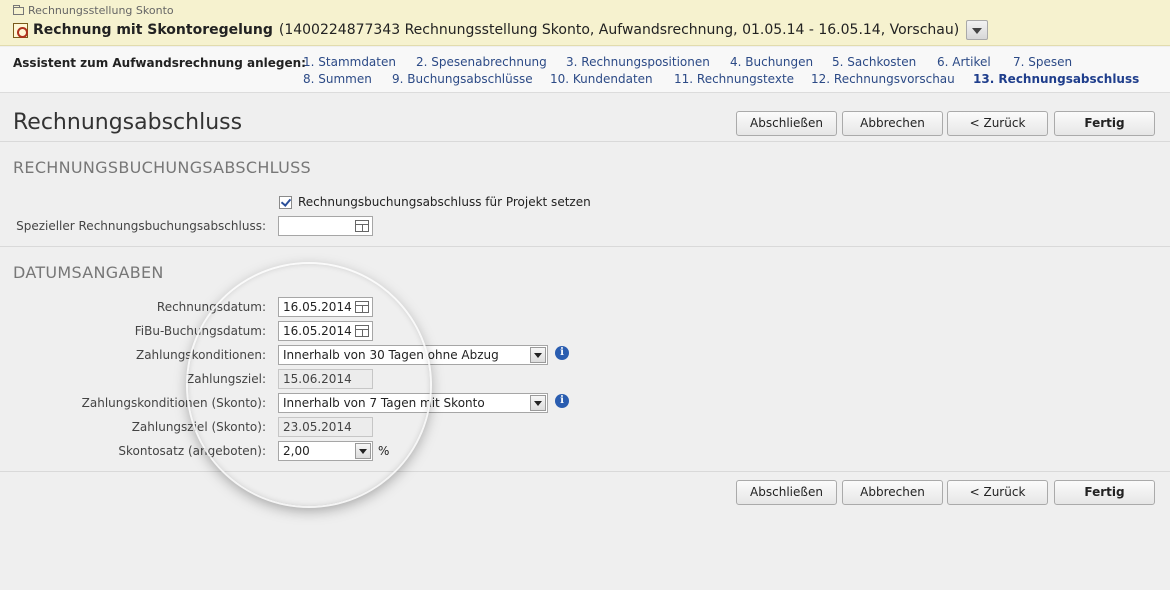 The width and height of the screenshot is (1170, 590). I want to click on fertig-button: Fertig, so click(1104, 123).